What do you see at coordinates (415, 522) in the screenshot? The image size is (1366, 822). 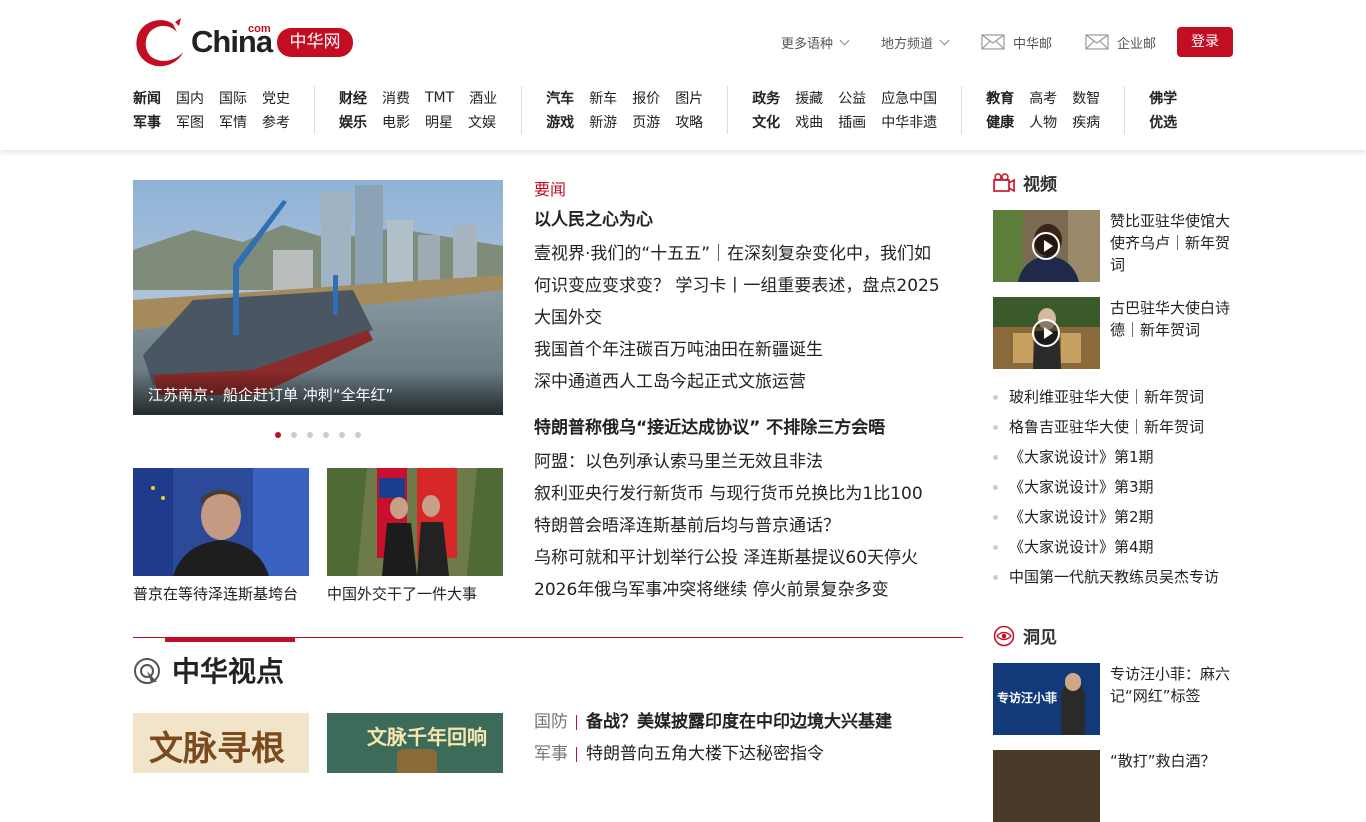 I see `photo-news-image` at bounding box center [415, 522].